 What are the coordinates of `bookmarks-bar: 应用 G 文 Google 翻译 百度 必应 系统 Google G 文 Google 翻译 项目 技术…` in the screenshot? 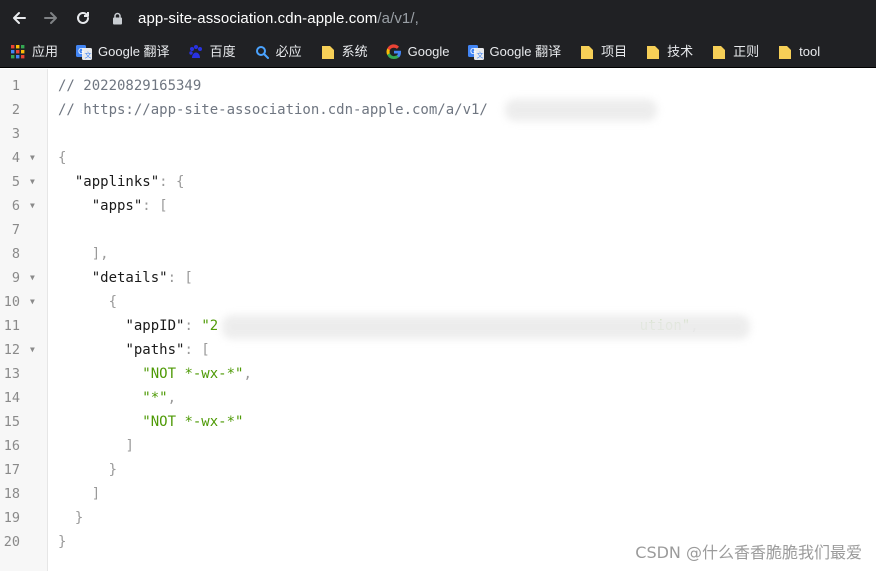 It's located at (438, 52).